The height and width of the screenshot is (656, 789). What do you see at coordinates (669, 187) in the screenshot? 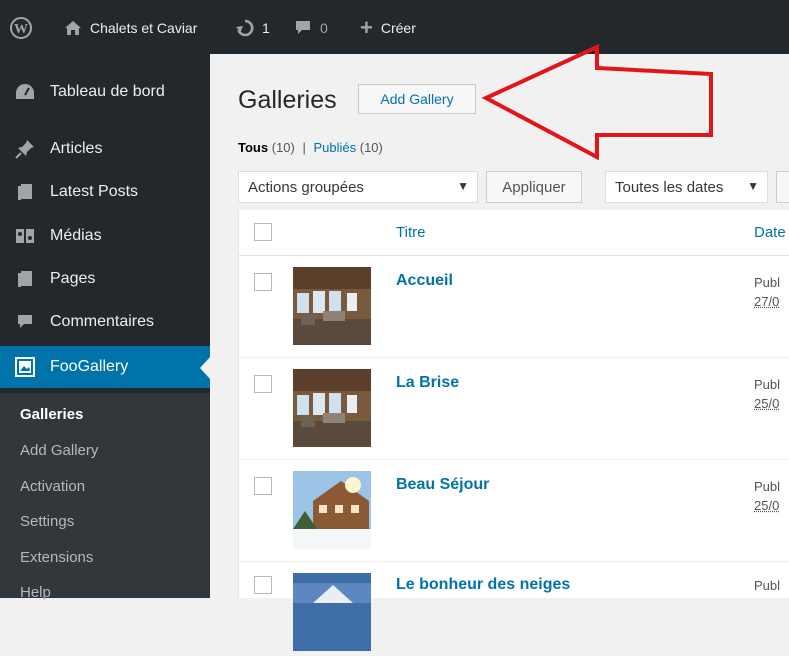
I see `date-filter-value: Toutes les dates` at bounding box center [669, 187].